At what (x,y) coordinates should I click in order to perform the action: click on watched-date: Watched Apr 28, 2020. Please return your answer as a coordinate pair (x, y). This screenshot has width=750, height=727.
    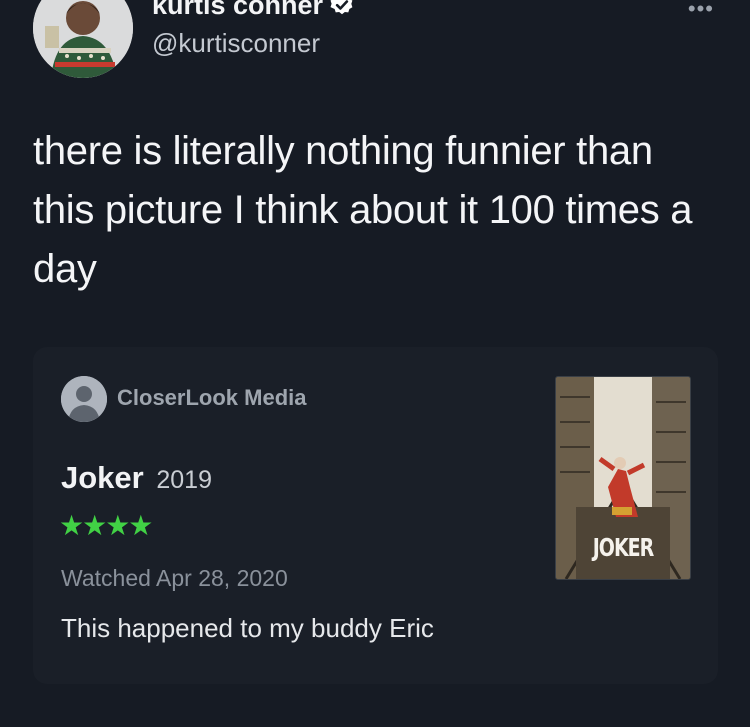
    Looking at the image, I should click on (174, 578).